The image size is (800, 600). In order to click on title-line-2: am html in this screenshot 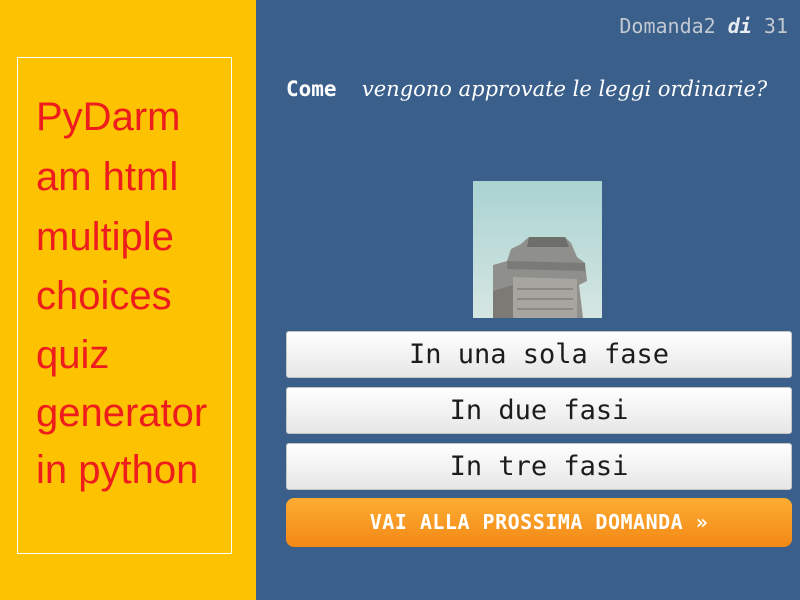, I will do `click(107, 177)`.